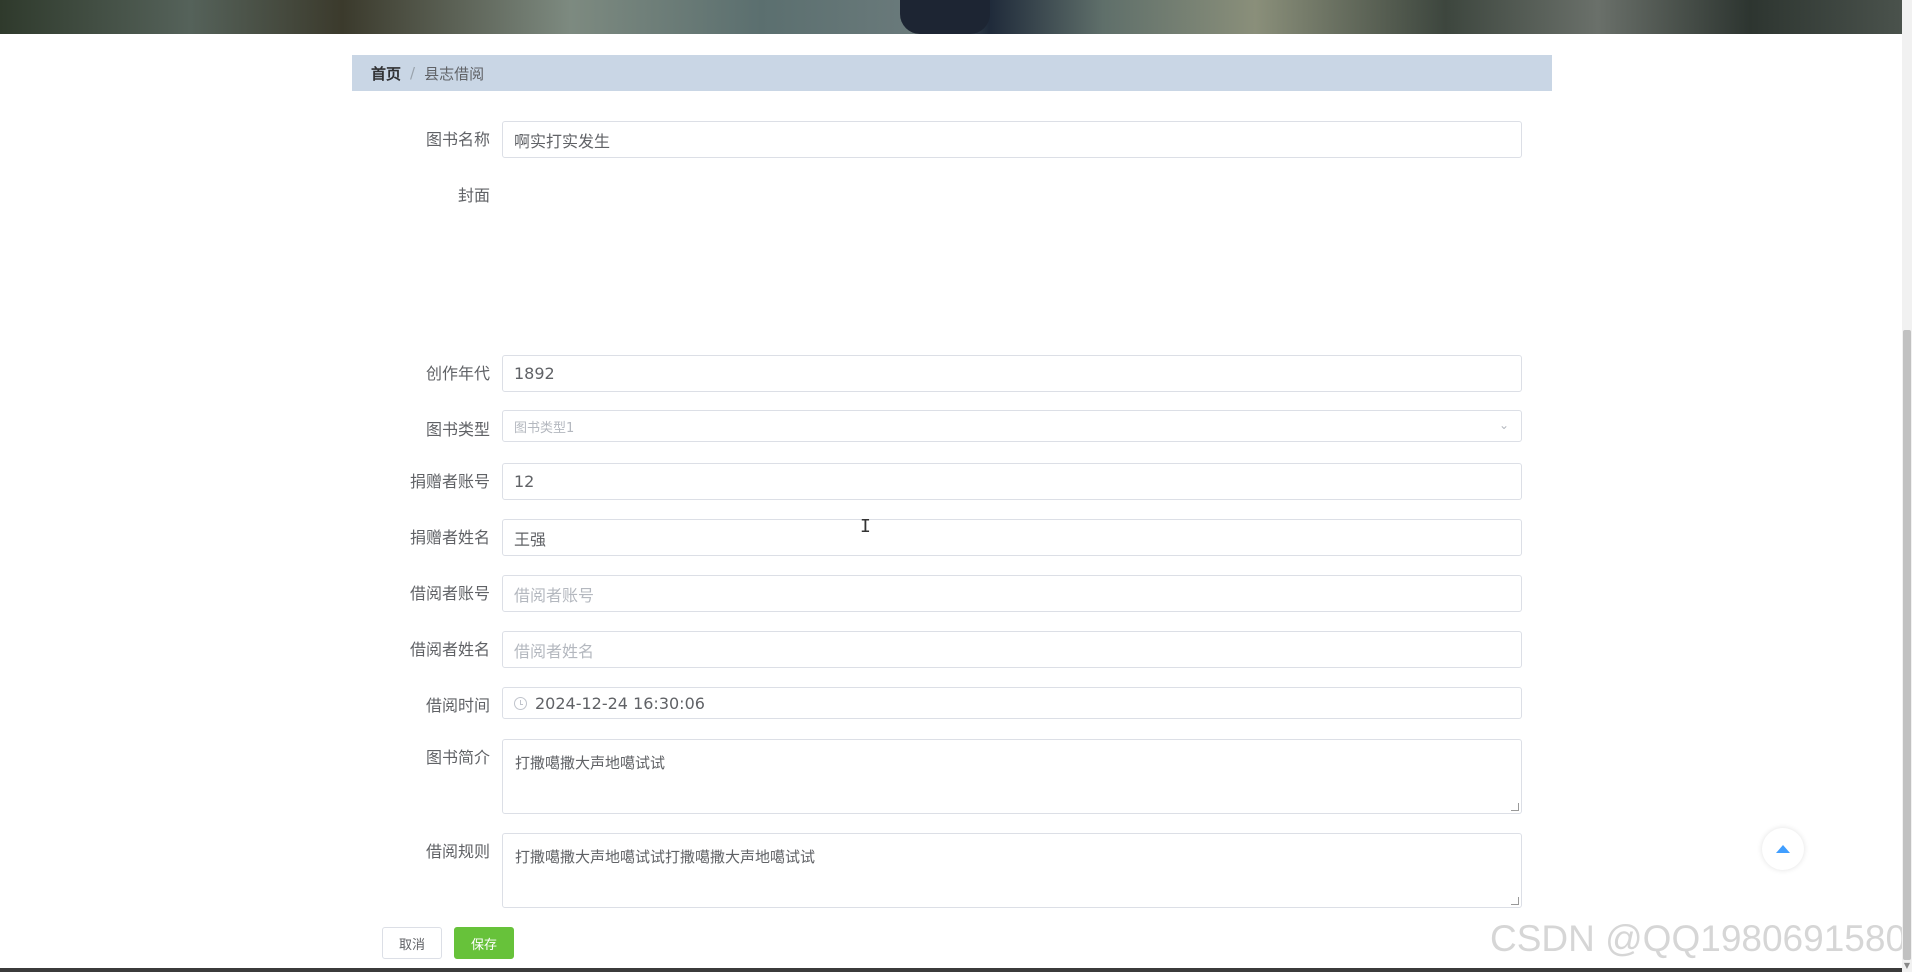 This screenshot has width=1912, height=972. I want to click on book-type-value: 图书类型1, so click(544, 428).